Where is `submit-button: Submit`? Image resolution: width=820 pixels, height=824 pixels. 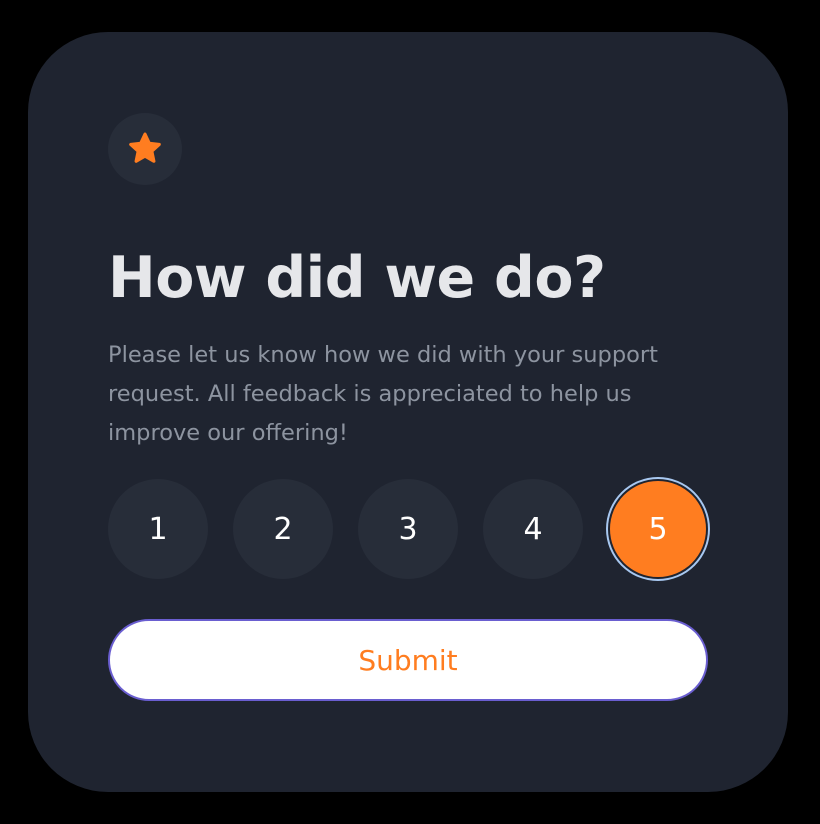
submit-button: Submit is located at coordinates (408, 660).